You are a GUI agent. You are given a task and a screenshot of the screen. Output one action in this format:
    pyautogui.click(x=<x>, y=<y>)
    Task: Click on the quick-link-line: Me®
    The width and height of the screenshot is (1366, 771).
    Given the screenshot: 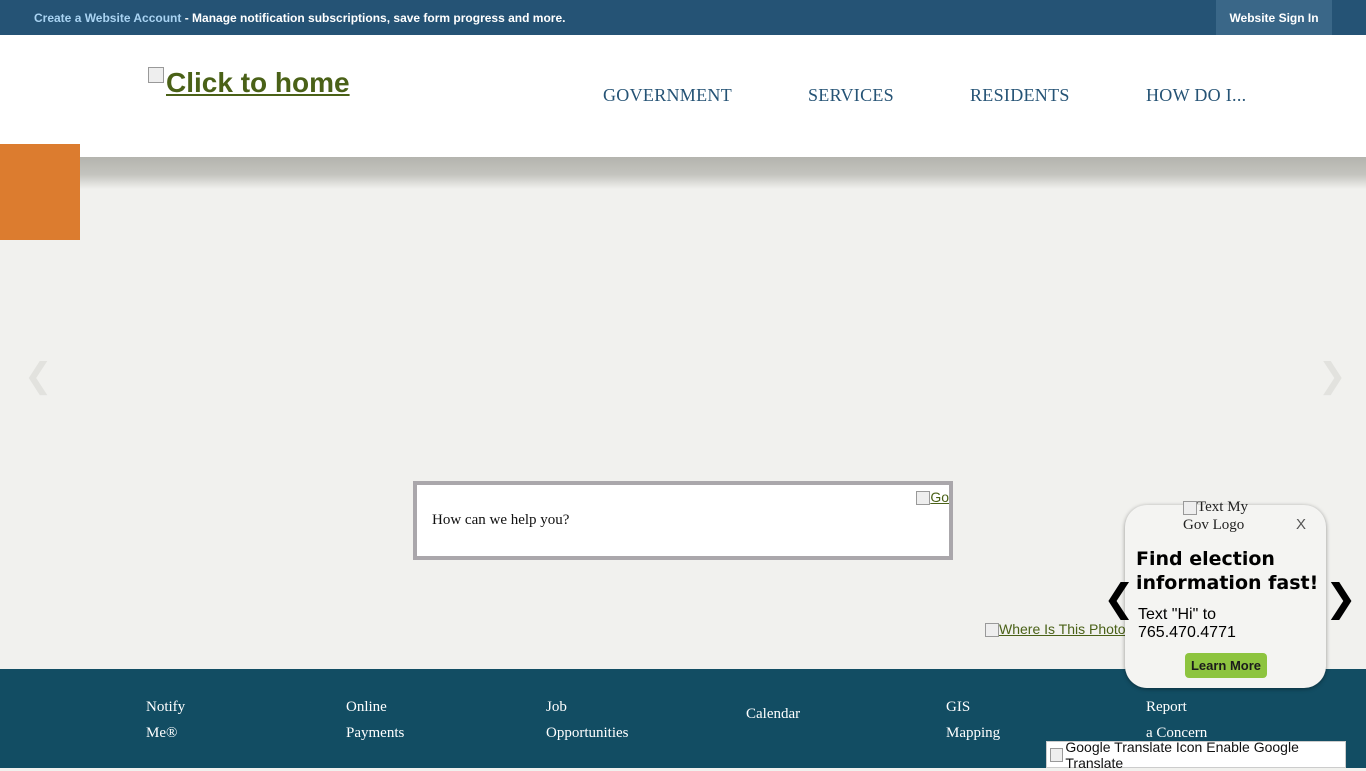 What is the action you would take?
    pyautogui.click(x=162, y=733)
    